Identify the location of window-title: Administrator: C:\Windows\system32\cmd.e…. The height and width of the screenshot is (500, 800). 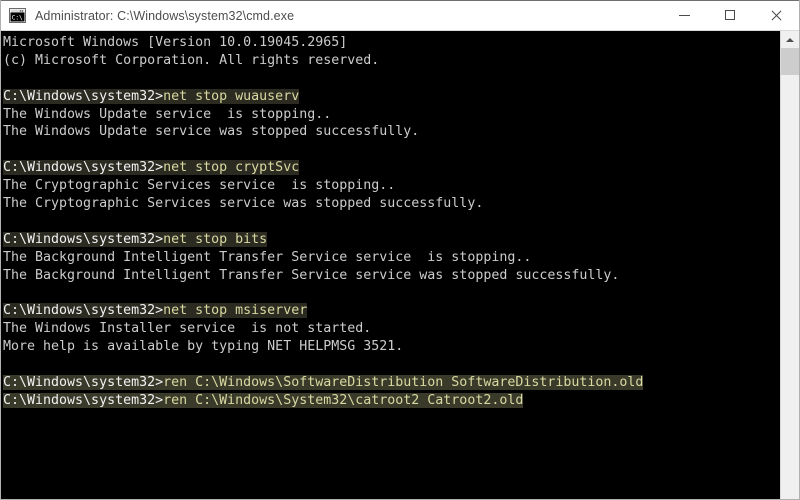
(165, 15).